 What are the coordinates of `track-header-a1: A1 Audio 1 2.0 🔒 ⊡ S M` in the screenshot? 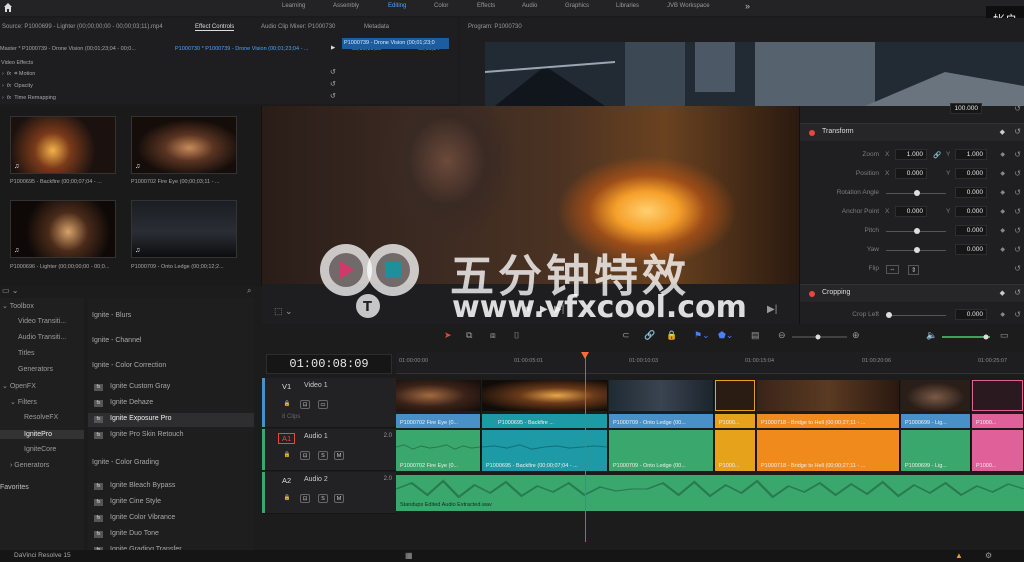 It's located at (329, 450).